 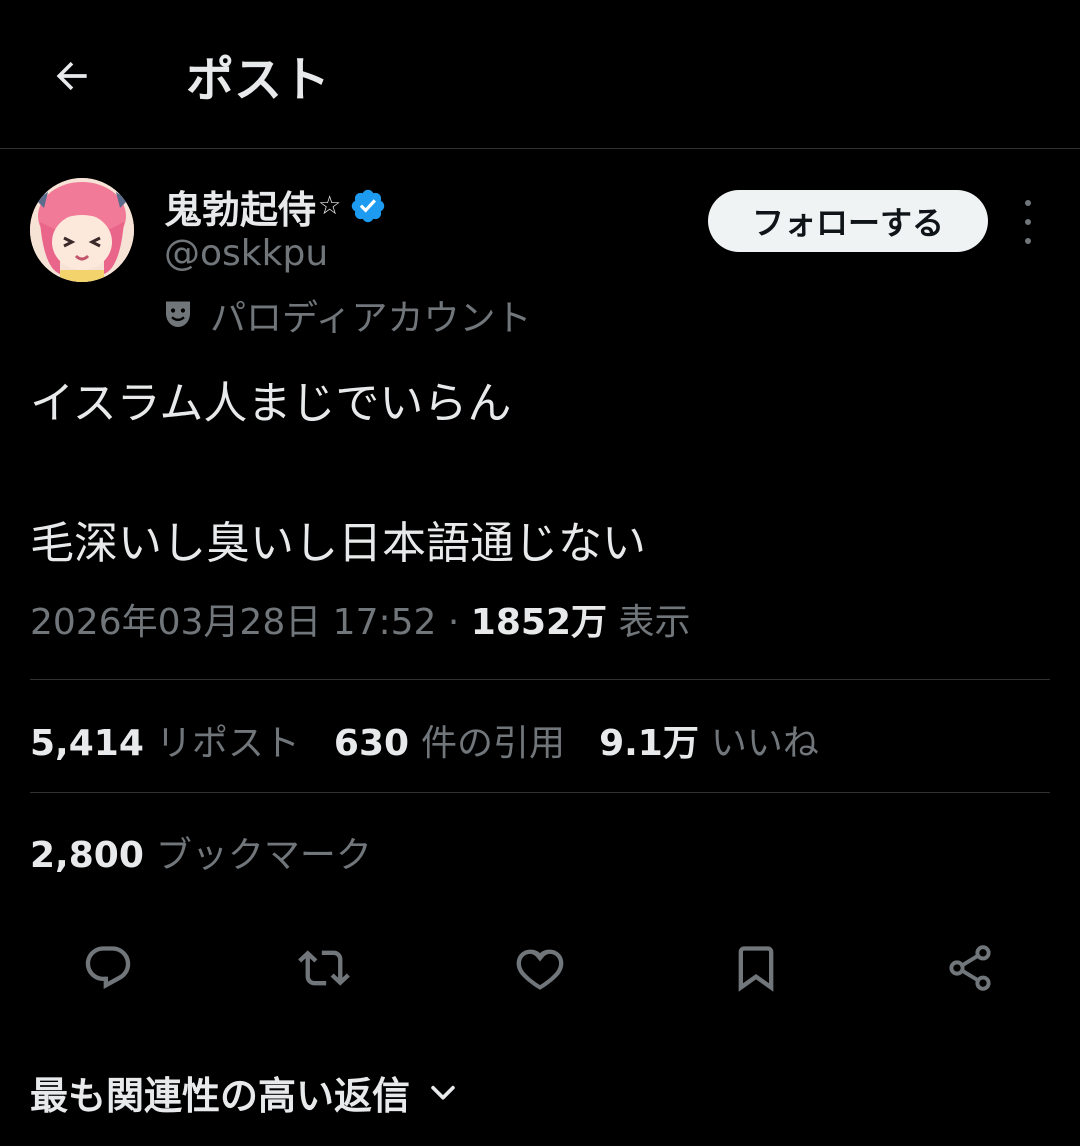 What do you see at coordinates (271, 403) in the screenshot?
I see `post-text-line-1: イスラム人まじでいらん` at bounding box center [271, 403].